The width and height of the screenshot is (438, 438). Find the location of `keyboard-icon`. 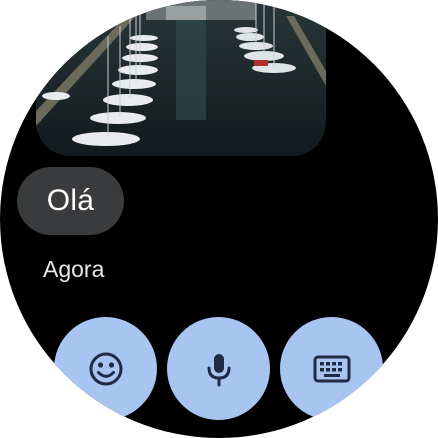

keyboard-icon is located at coordinates (331, 368).